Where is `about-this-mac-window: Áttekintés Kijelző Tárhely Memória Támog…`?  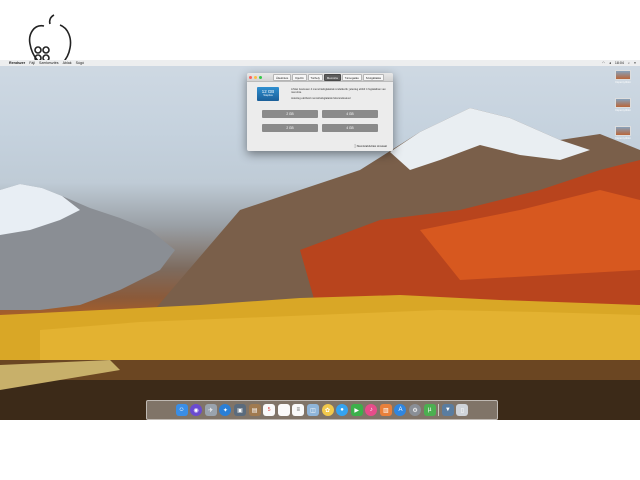
about-this-mac-window: Áttekintés Kijelző Tárhely Memória Támog… is located at coordinates (320, 112).